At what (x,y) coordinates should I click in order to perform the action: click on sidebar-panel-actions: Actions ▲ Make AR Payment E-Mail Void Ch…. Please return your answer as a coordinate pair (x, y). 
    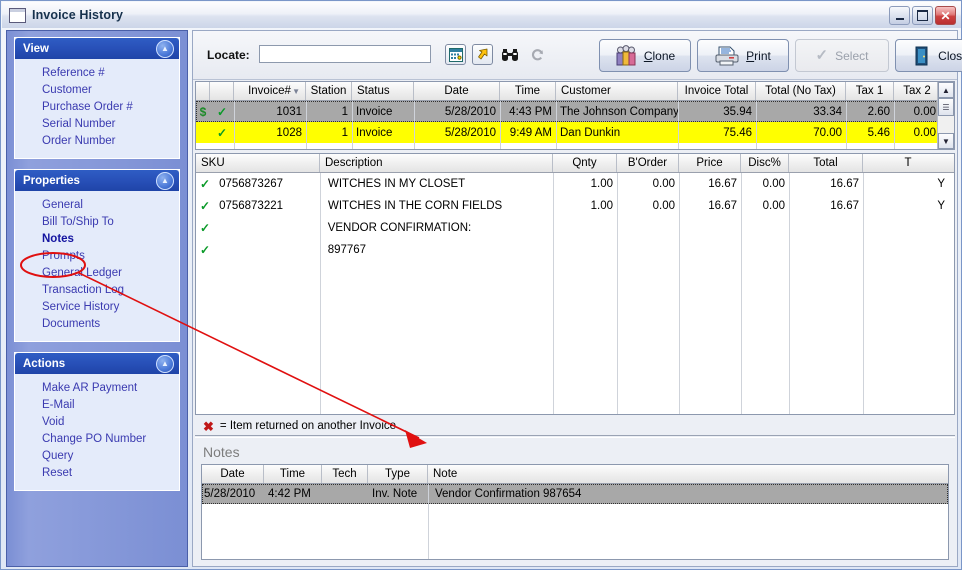
    Looking at the image, I should click on (97, 421).